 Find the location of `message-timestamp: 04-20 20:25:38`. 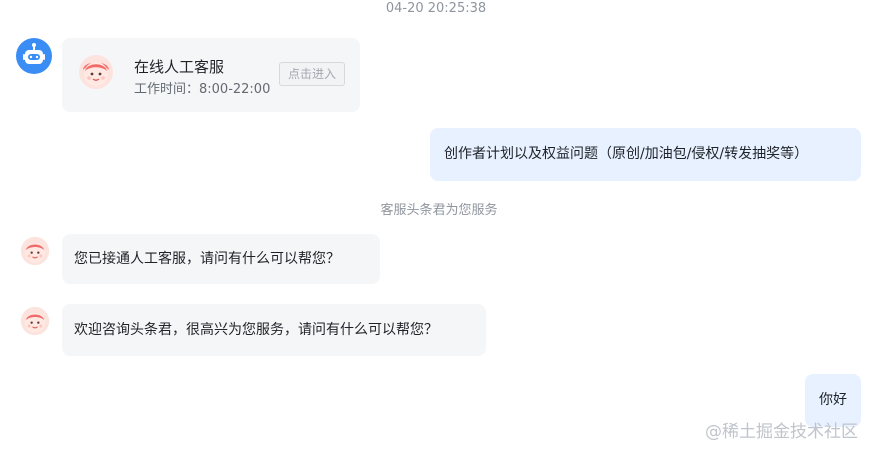

message-timestamp: 04-20 20:25:38 is located at coordinates (436, 8).